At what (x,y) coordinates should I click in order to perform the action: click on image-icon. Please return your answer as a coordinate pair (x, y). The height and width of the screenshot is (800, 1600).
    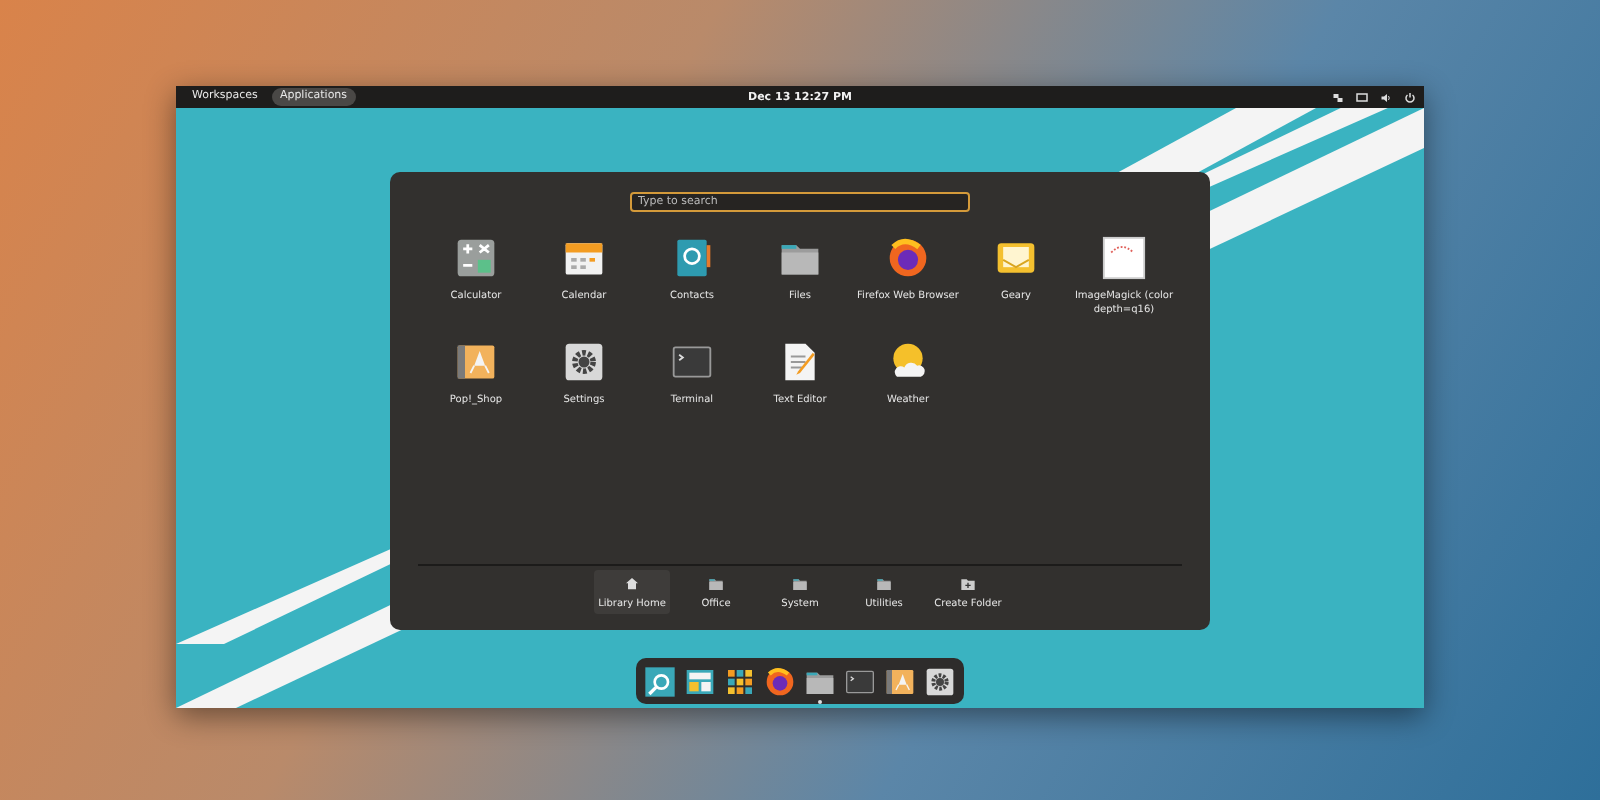
    Looking at the image, I should click on (1124, 258).